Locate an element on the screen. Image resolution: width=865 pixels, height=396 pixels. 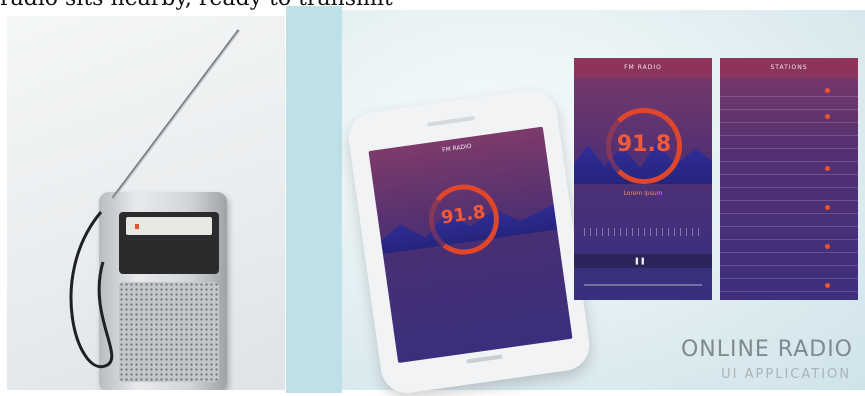
fm-radio-screen: FM RADIO 91.8 Lorem Ipsum ❚❚ is located at coordinates (643, 179).